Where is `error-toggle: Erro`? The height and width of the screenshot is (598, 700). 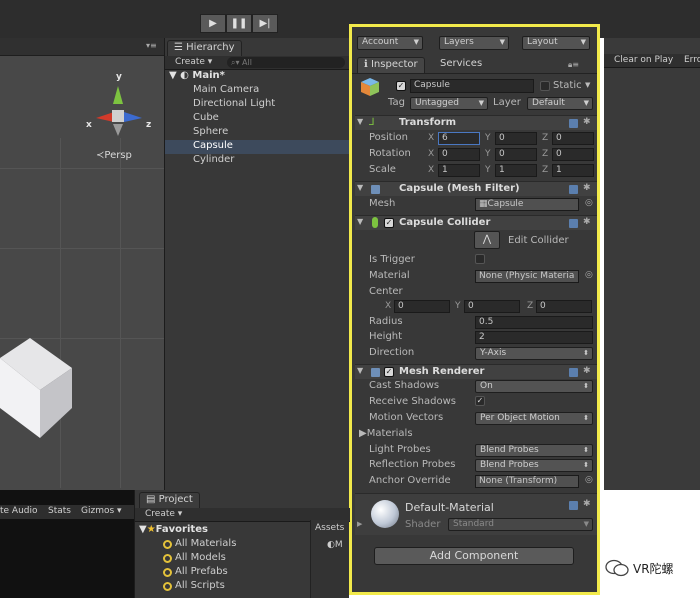 error-toggle: Erro is located at coordinates (692, 60).